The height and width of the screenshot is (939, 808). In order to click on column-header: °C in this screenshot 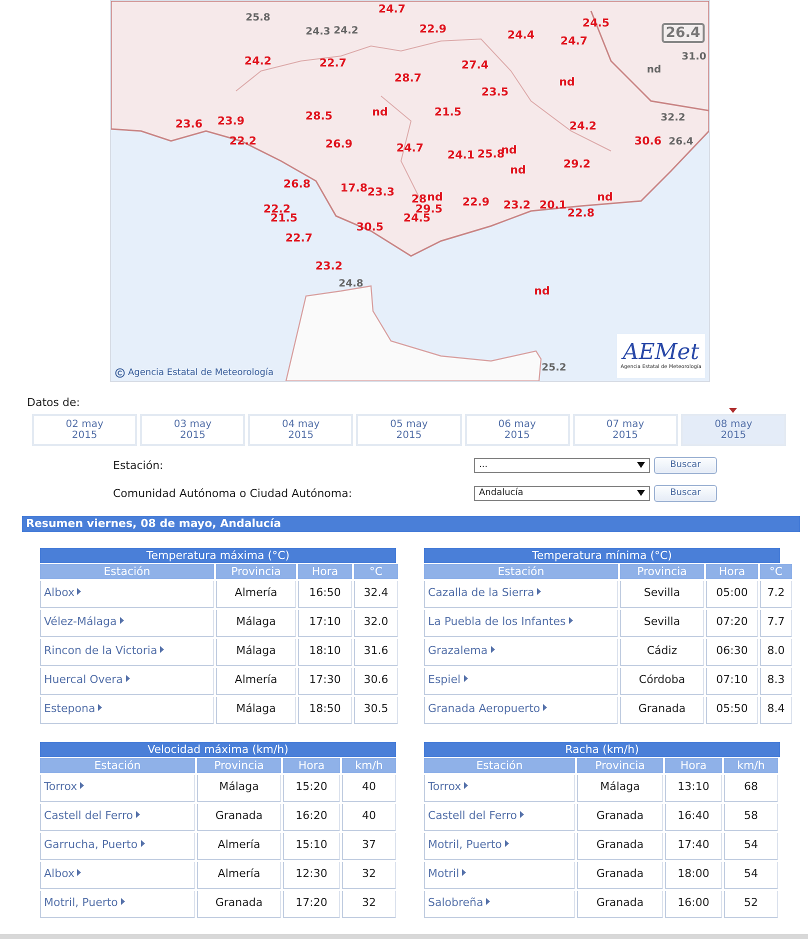, I will do `click(776, 571)`.